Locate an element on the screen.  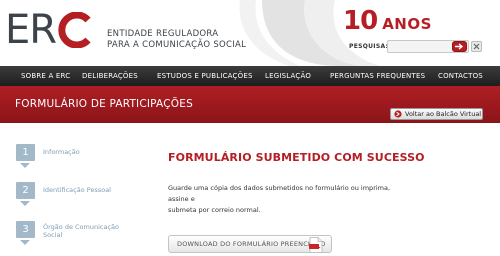
step-number: 2 is located at coordinates (25, 190).